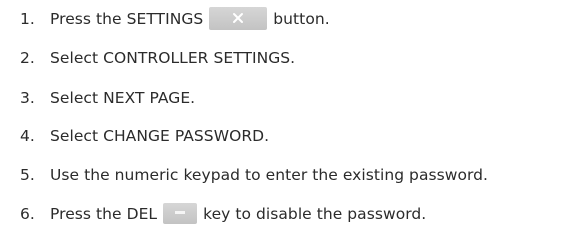 The width and height of the screenshot is (588, 240). What do you see at coordinates (27, 58) in the screenshot?
I see `step-number: 2.` at bounding box center [27, 58].